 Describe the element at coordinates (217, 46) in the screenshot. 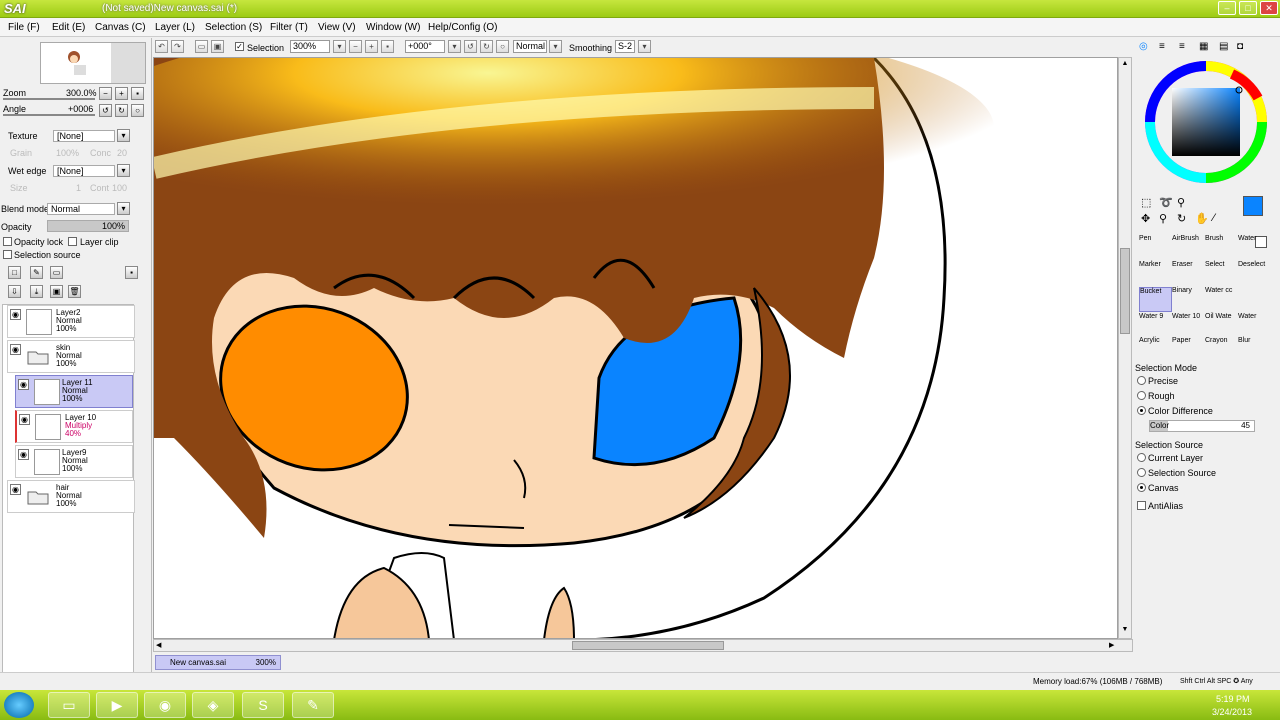

I see `invert-selection-icon: ▣` at that location.